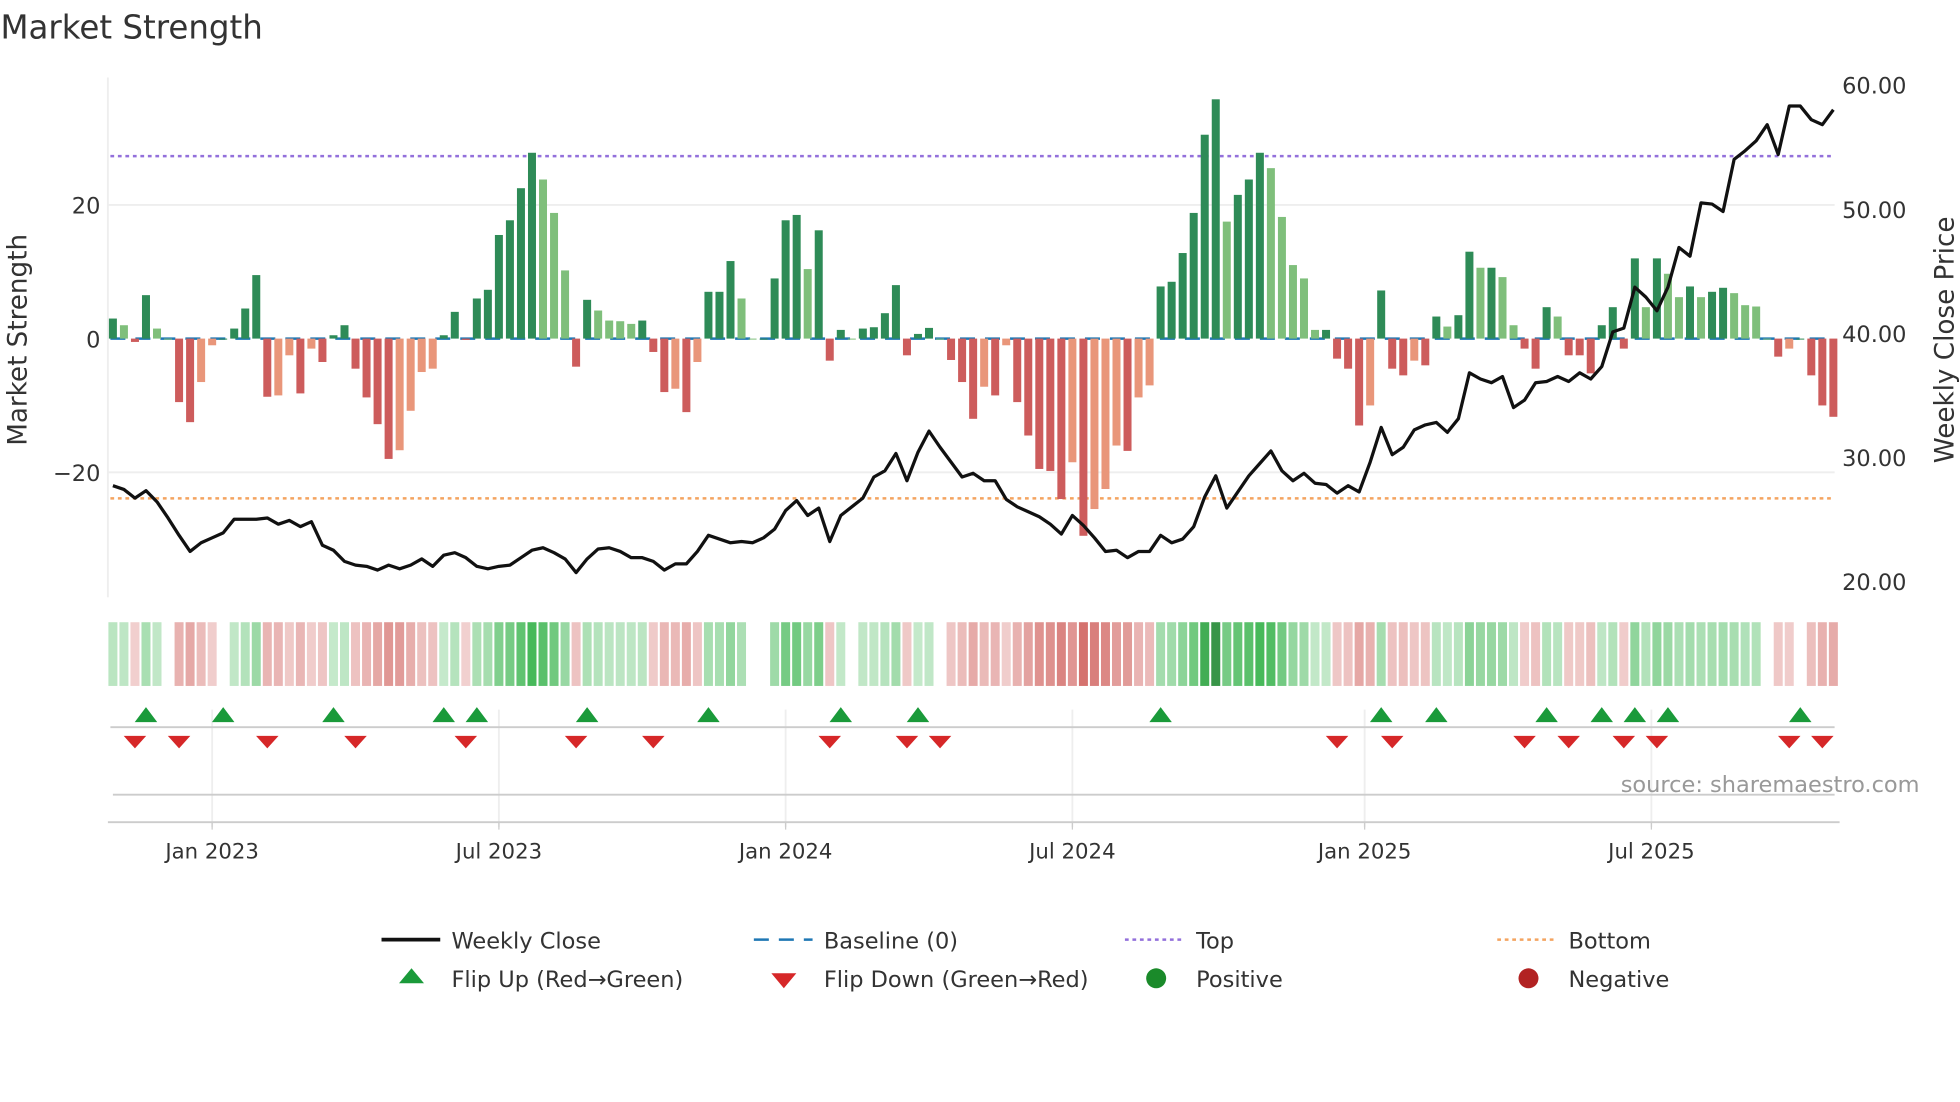 The image size is (1960, 1102). Describe the element at coordinates (567, 980) in the screenshot. I see `legend-flip-up: Flip Up (Red→Green)` at that location.